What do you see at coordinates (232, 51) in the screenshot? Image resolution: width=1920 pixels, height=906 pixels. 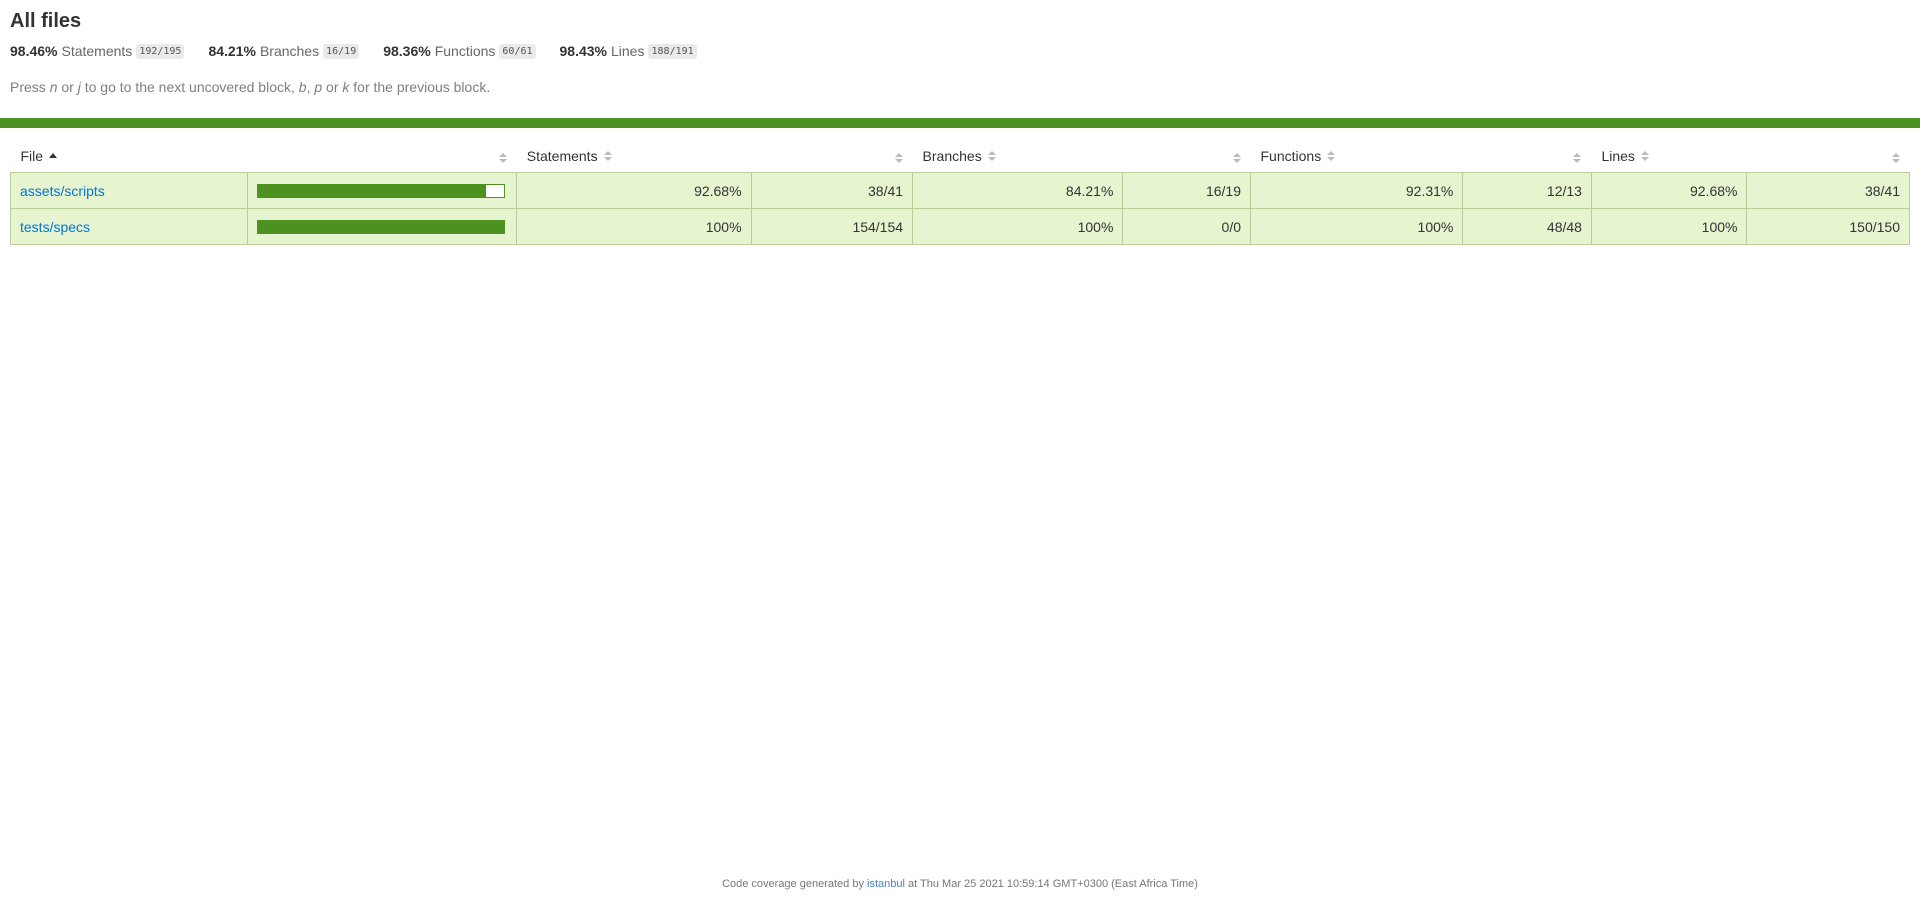 I see `summary-pct: 84.21%` at bounding box center [232, 51].